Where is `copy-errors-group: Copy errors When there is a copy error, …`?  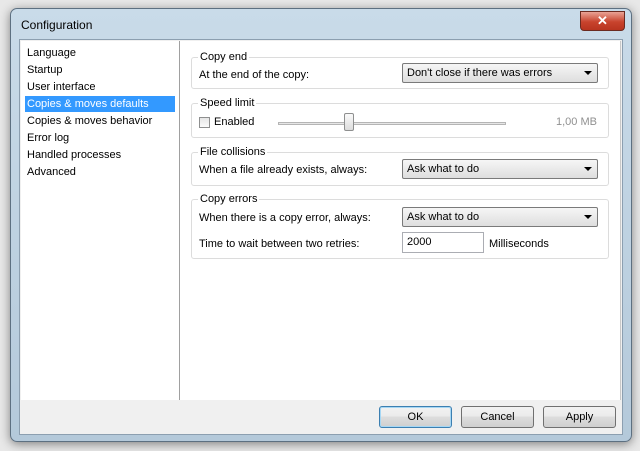
copy-errors-group: Copy errors When there is a copy error, … is located at coordinates (400, 226).